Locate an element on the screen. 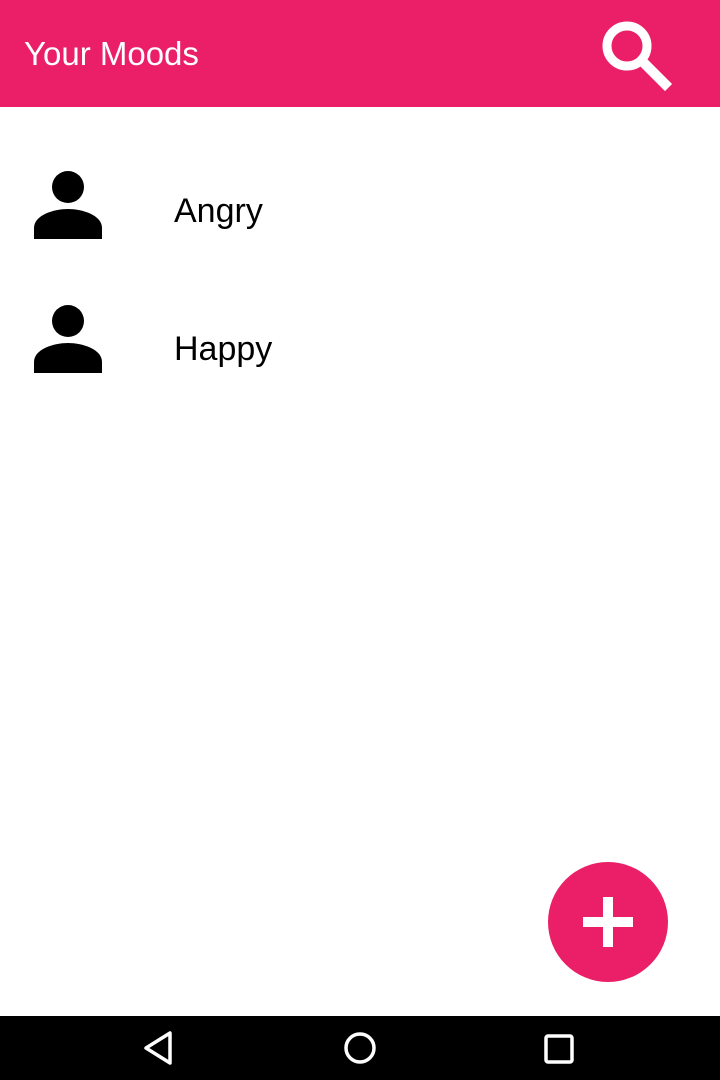  back-button is located at coordinates (160, 1048).